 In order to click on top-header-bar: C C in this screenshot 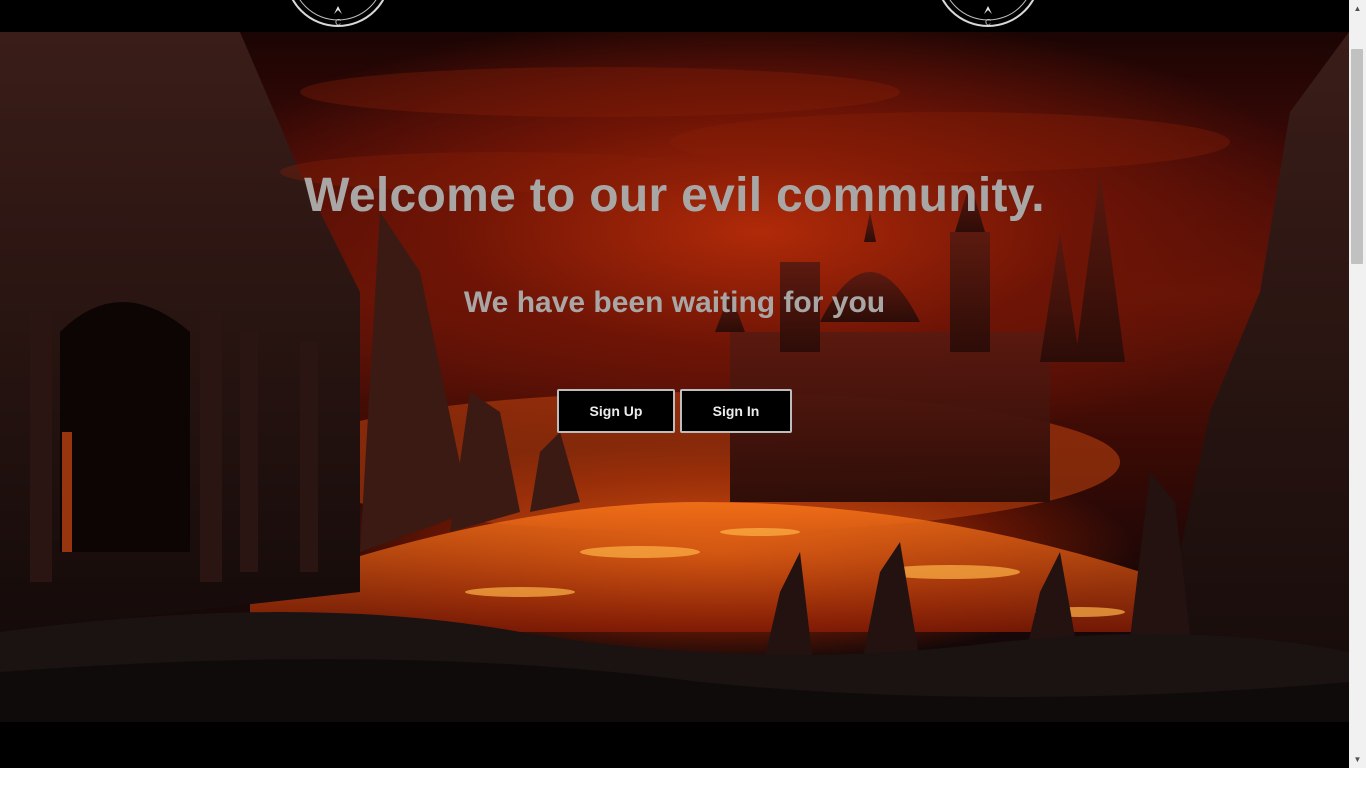, I will do `click(674, 16)`.